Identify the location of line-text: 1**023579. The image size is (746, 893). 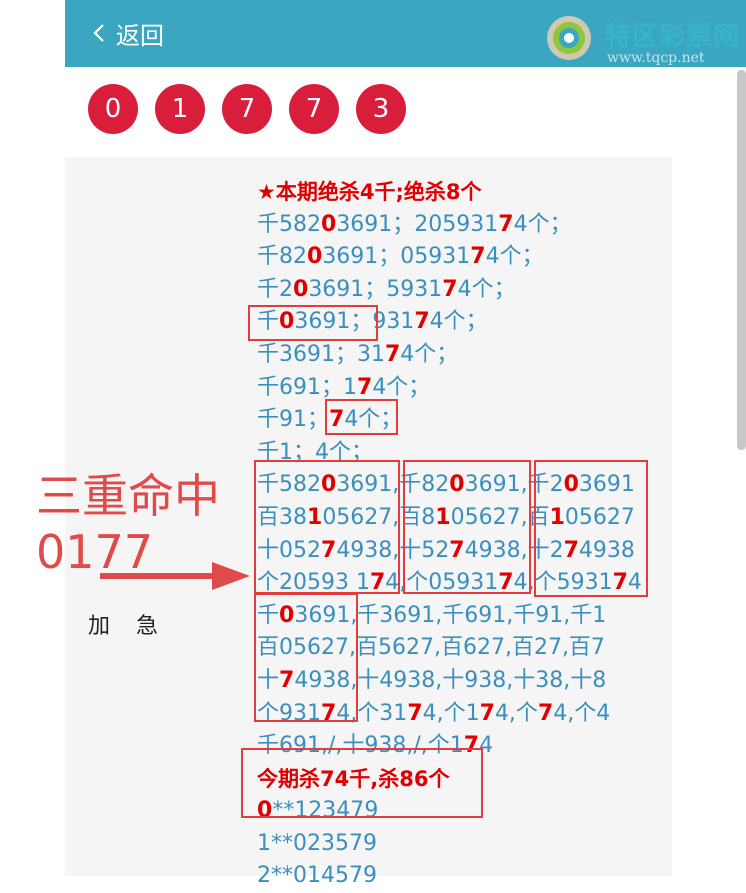
(317, 843).